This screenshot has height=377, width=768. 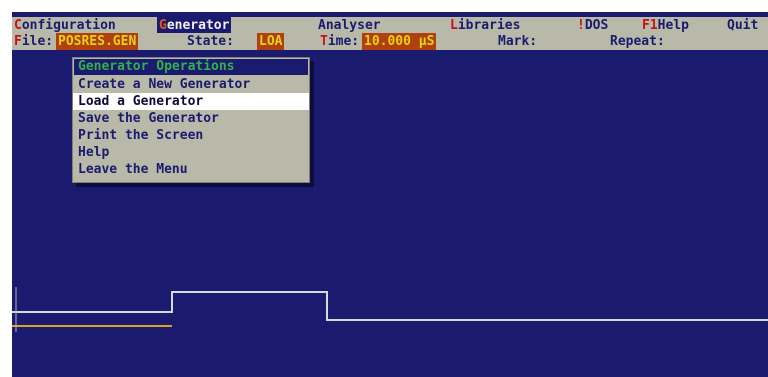 What do you see at coordinates (191, 169) in the screenshot?
I see `menu-item-leave: Leave the Menu` at bounding box center [191, 169].